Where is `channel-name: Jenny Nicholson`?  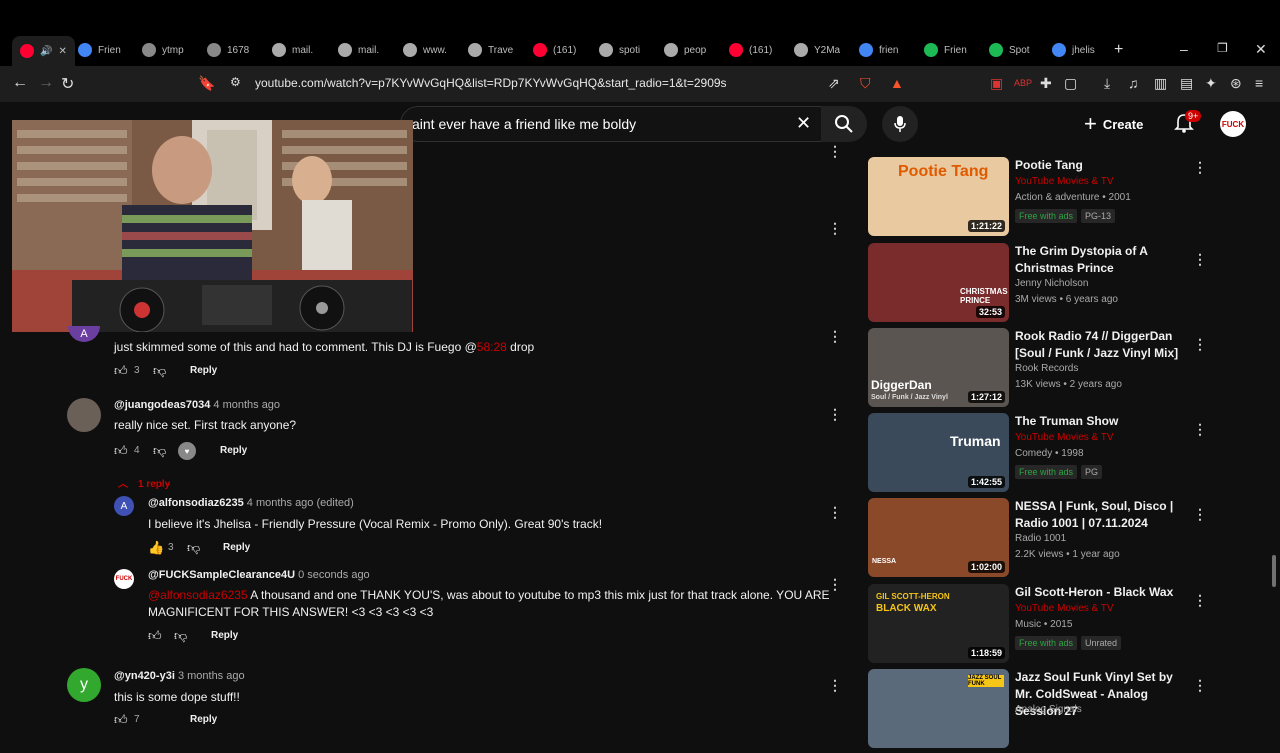 channel-name: Jenny Nicholson is located at coordinates (1051, 283).